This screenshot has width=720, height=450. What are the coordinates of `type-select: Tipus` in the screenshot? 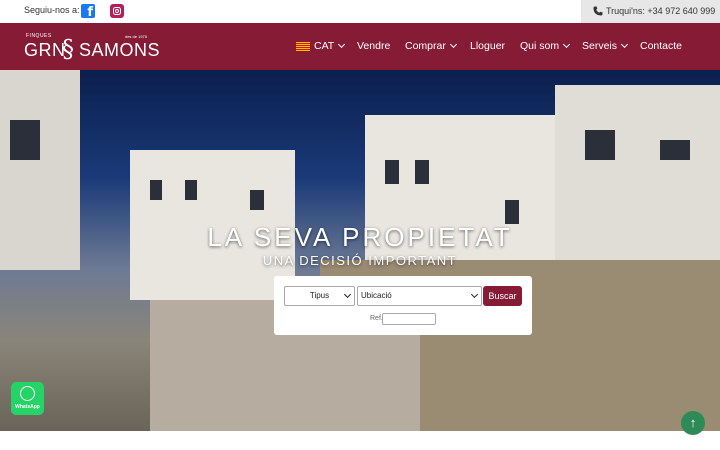 It's located at (319, 296).